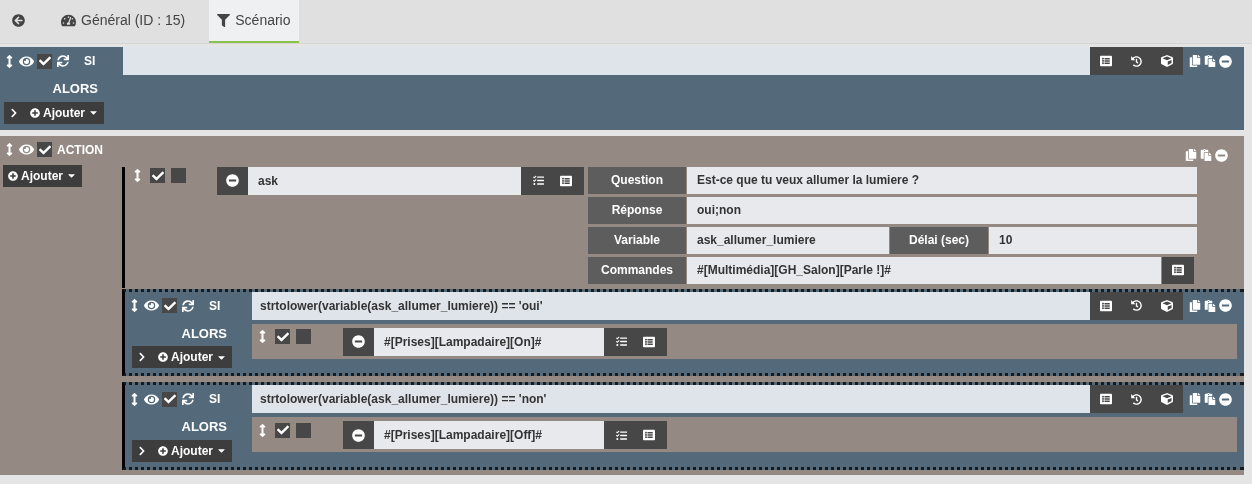 This screenshot has width=1252, height=484. What do you see at coordinates (942, 180) in the screenshot?
I see `option-field: Est-ce que tu veux allumer la lumiere ?` at bounding box center [942, 180].